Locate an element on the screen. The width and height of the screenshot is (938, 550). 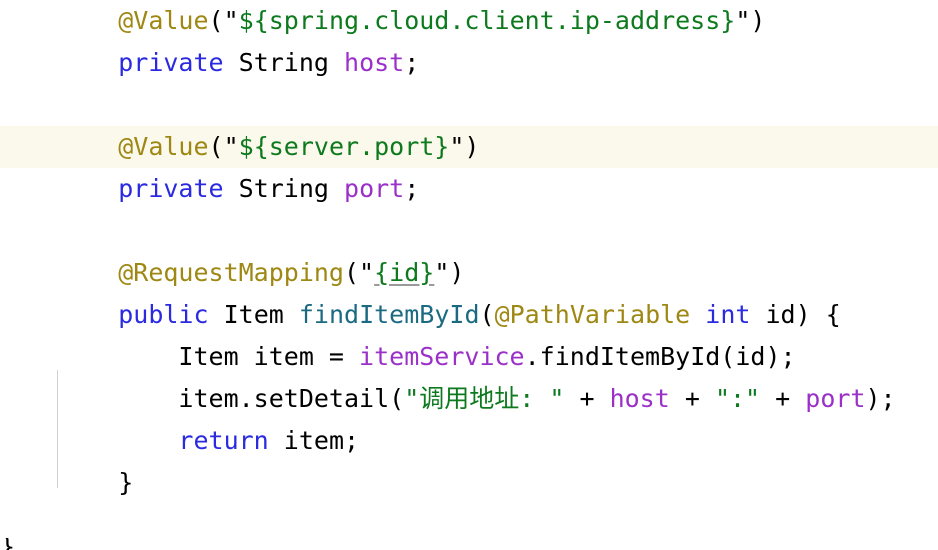
token-plain: } is located at coordinates (126, 482).